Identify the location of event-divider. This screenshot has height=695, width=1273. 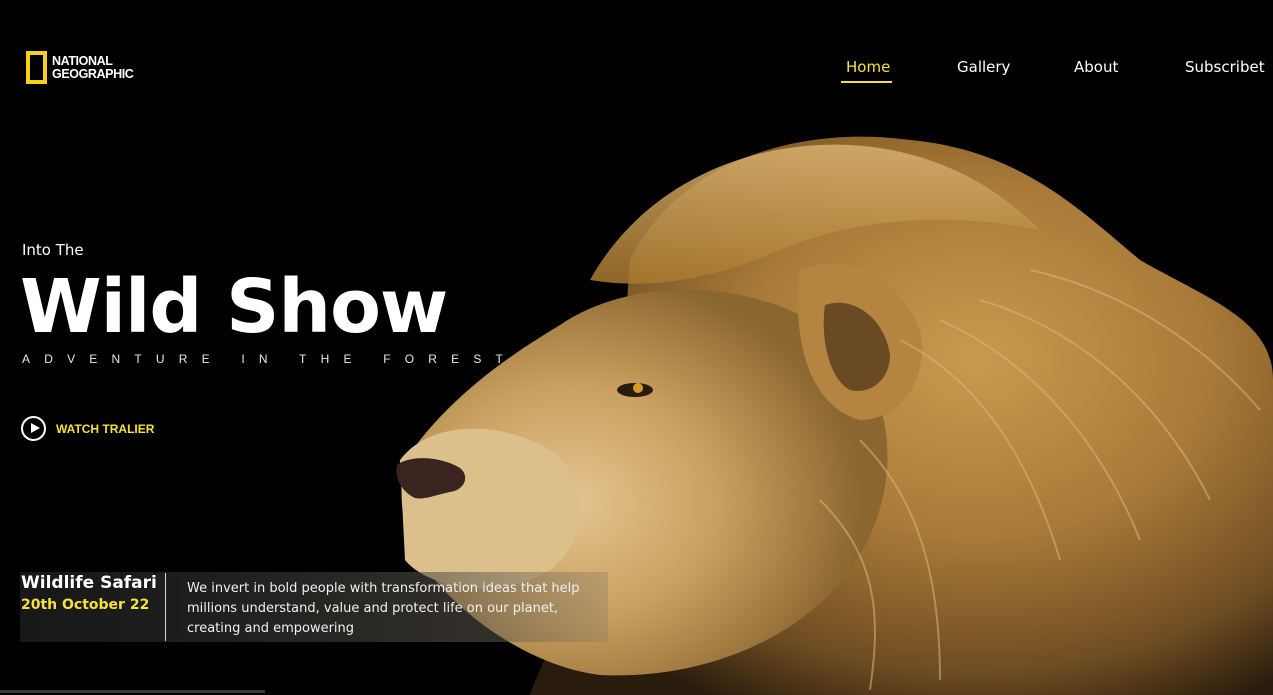
(165, 607).